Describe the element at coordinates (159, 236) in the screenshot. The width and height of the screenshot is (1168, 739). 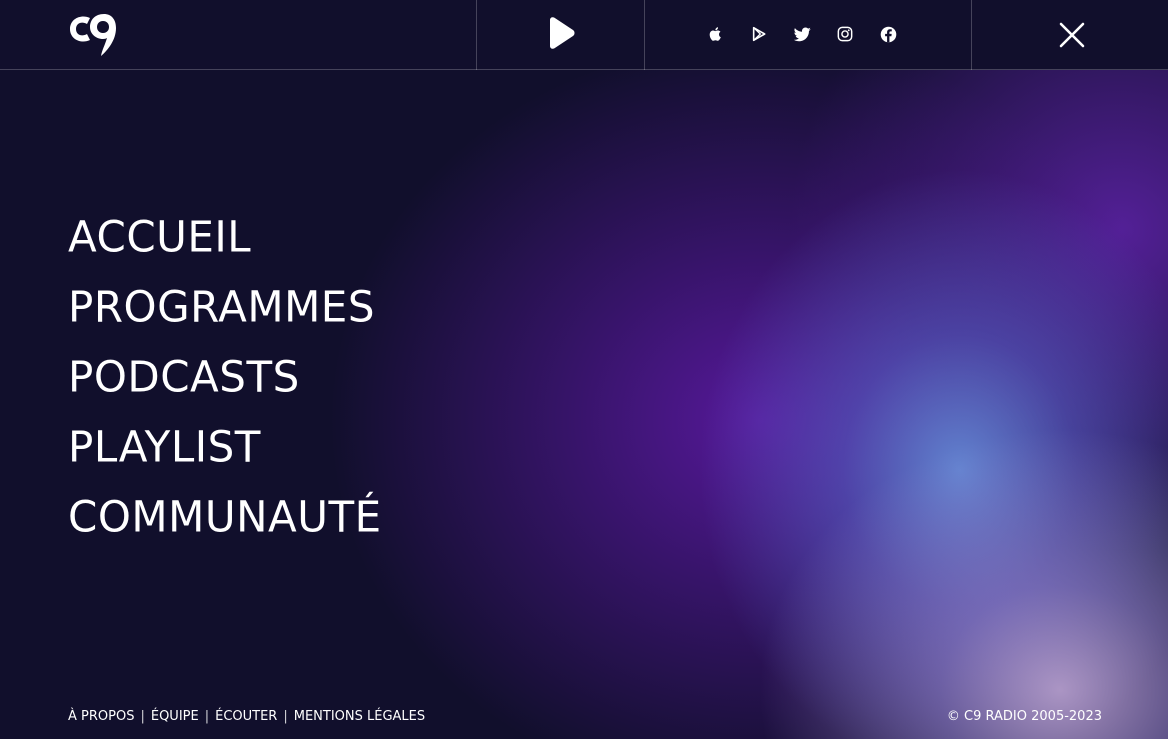
I see `nav-link-accueil: ACCUEIL` at that location.